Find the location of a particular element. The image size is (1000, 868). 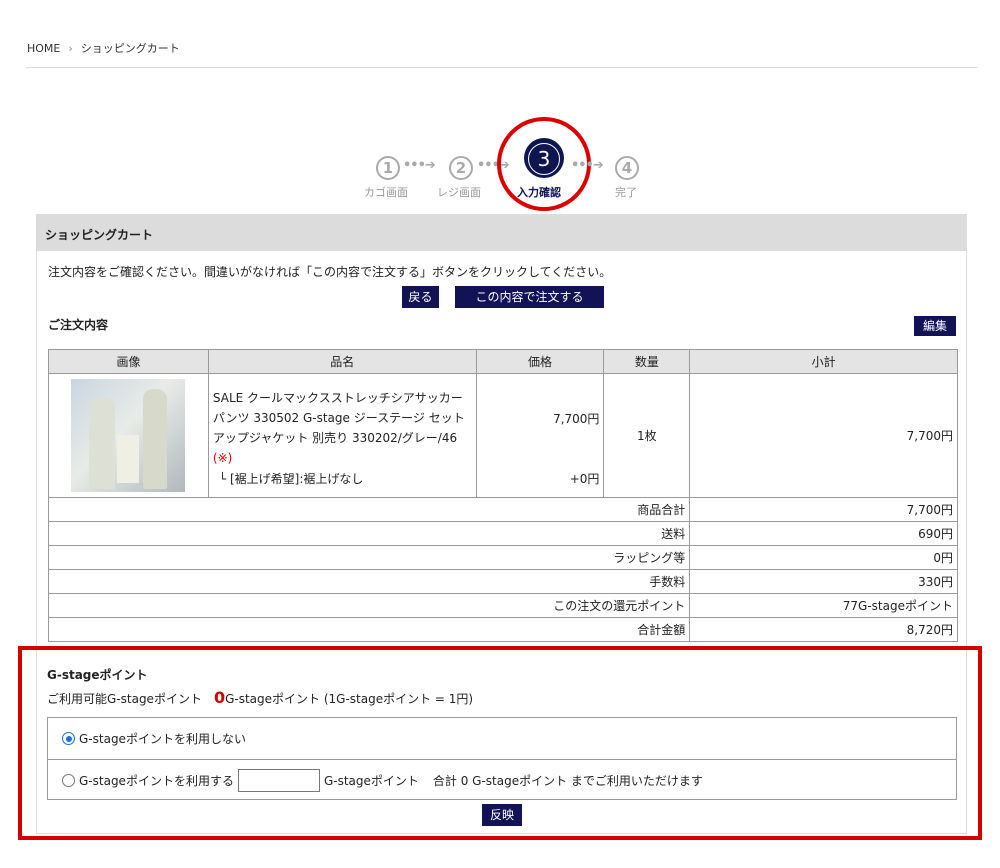

panel-title: ショッピングカート is located at coordinates (501, 233).